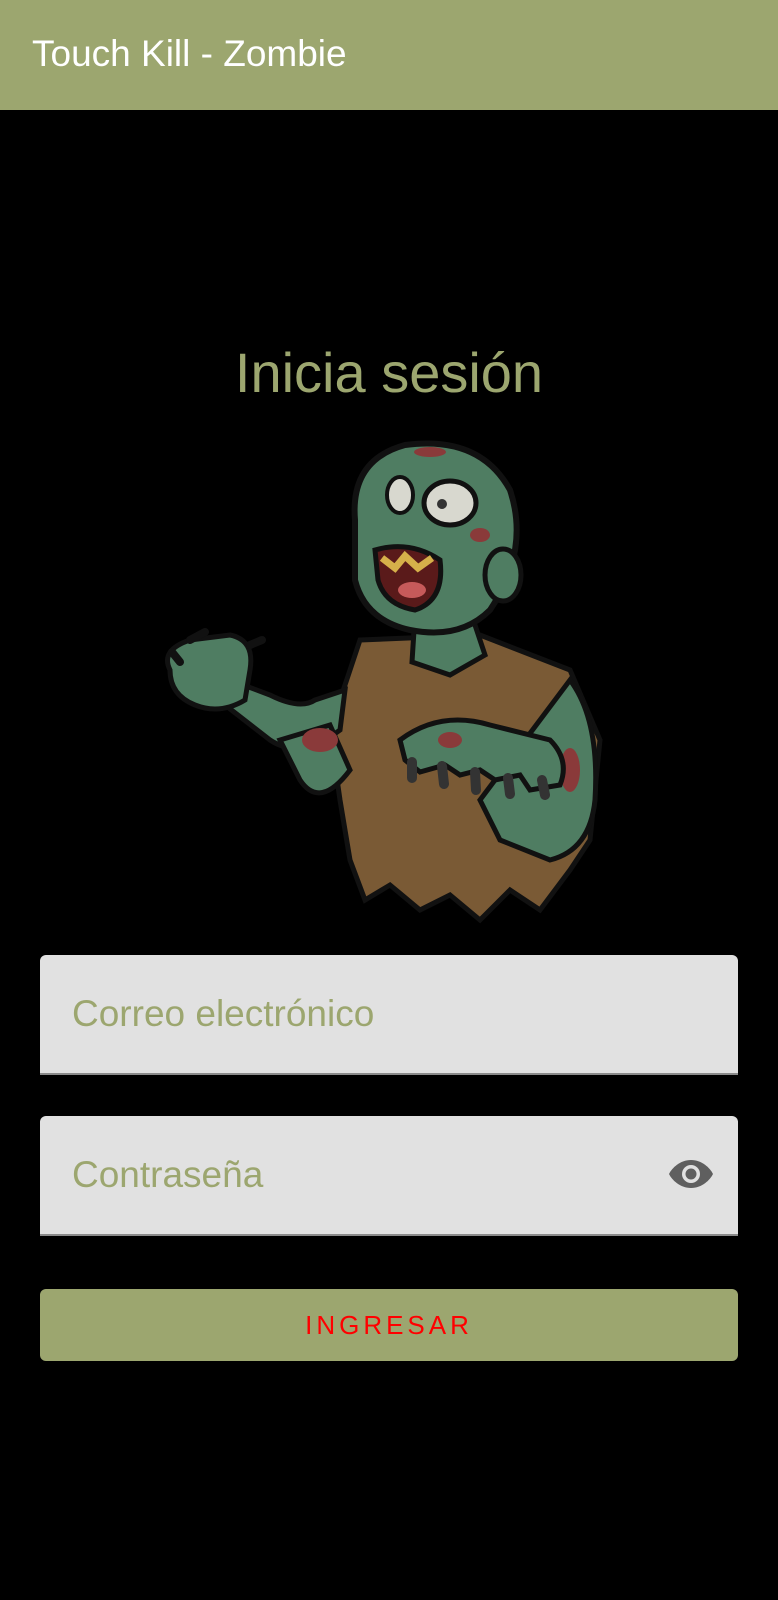  I want to click on email-placeholder: Correo electrónico, so click(223, 1013).